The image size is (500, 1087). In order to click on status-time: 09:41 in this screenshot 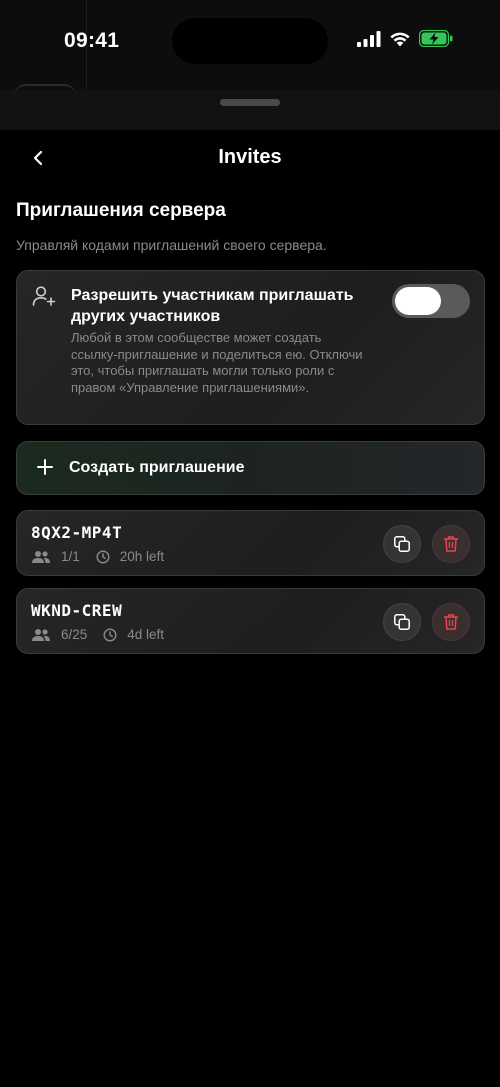, I will do `click(92, 40)`.